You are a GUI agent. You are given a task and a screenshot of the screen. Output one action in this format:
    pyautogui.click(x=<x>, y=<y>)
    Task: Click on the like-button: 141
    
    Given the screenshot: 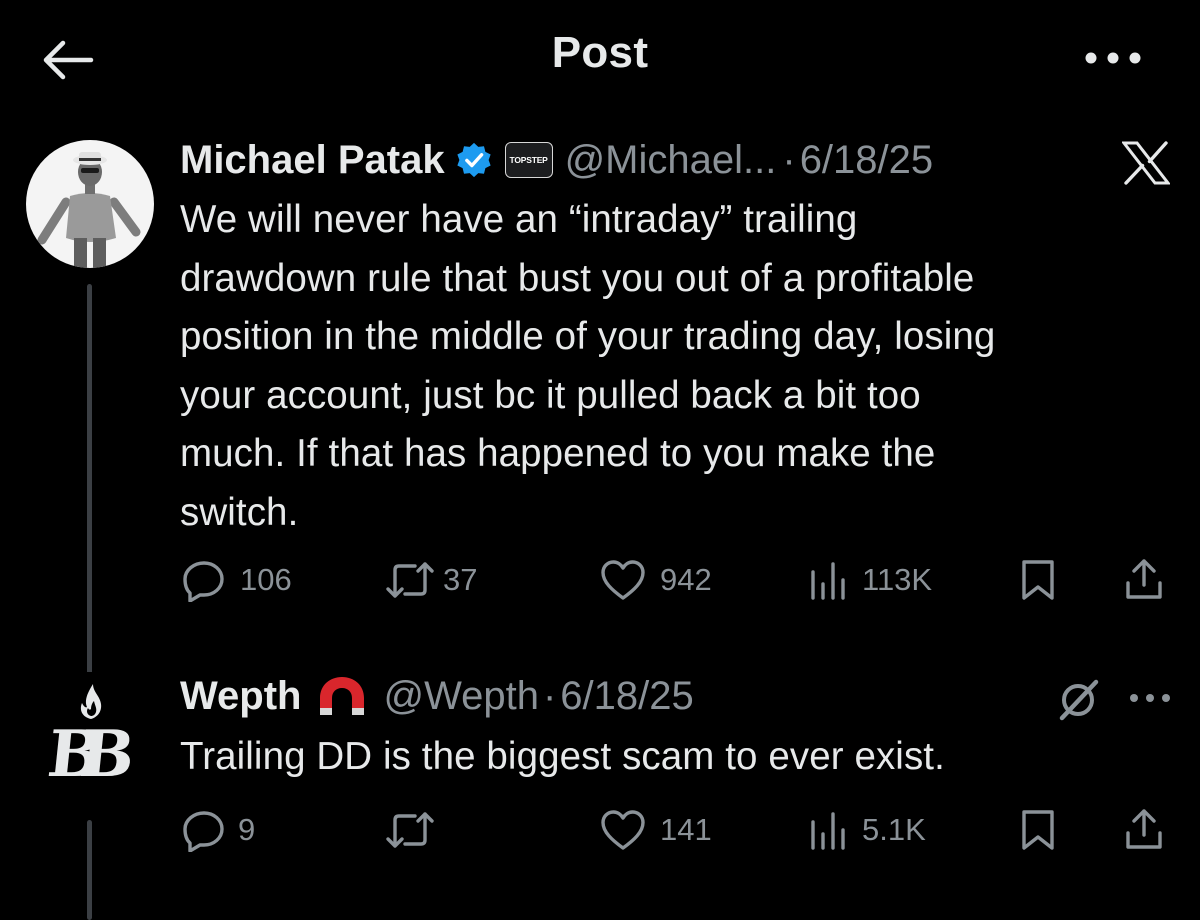 What is the action you would take?
    pyautogui.click(x=656, y=830)
    